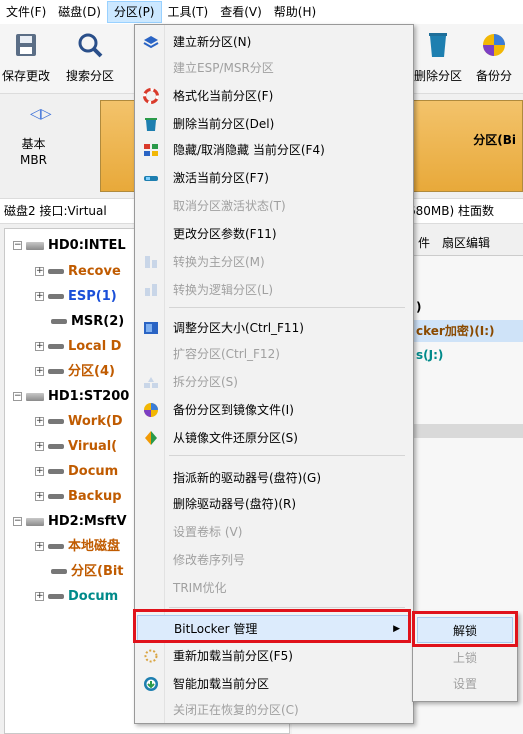  I want to click on menu-item-new-partition: 建立新分区(N), so click(274, 42).